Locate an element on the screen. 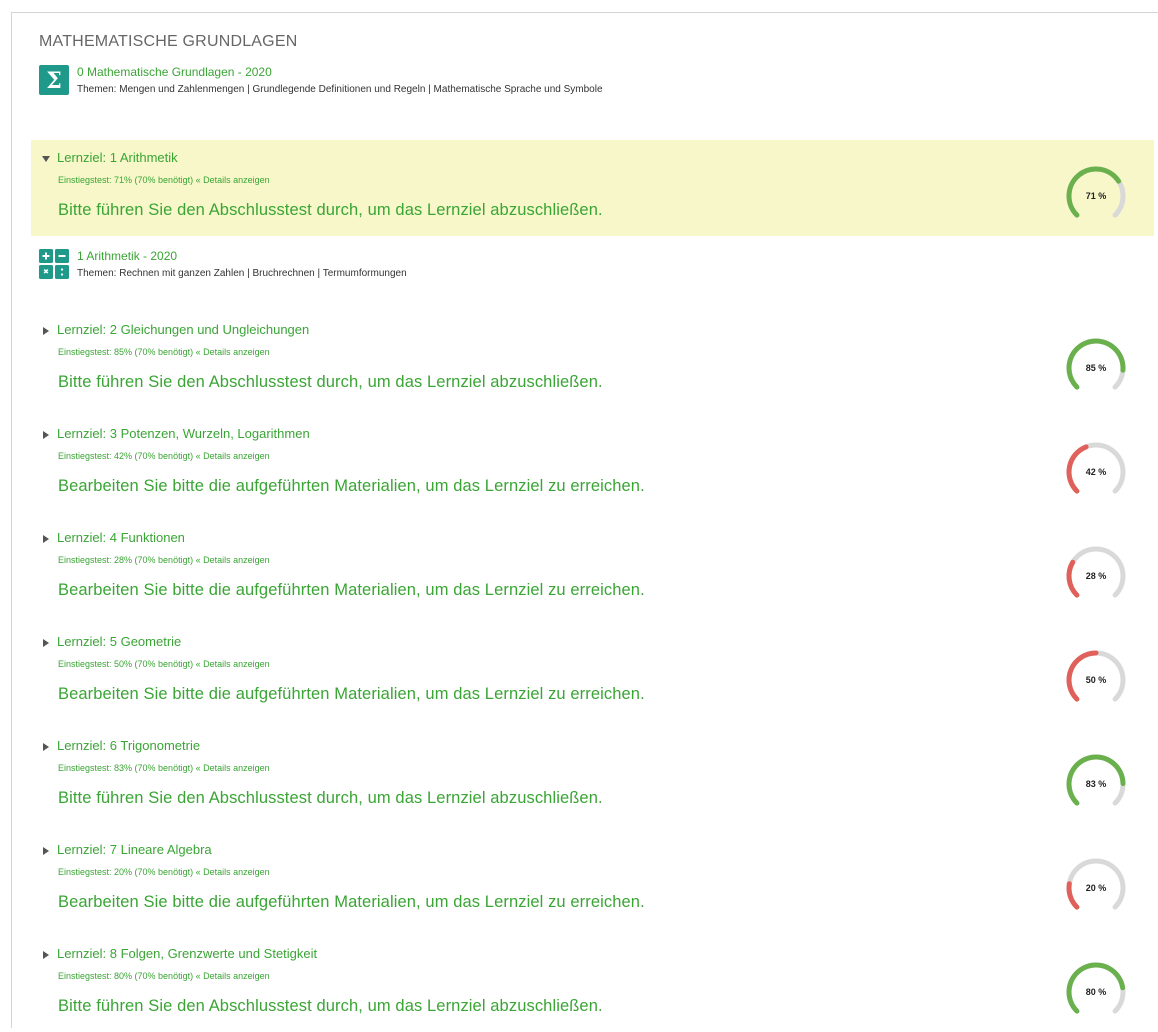 The width and height of the screenshot is (1158, 1032). progress-gauge: 20 % is located at coordinates (1096, 884).